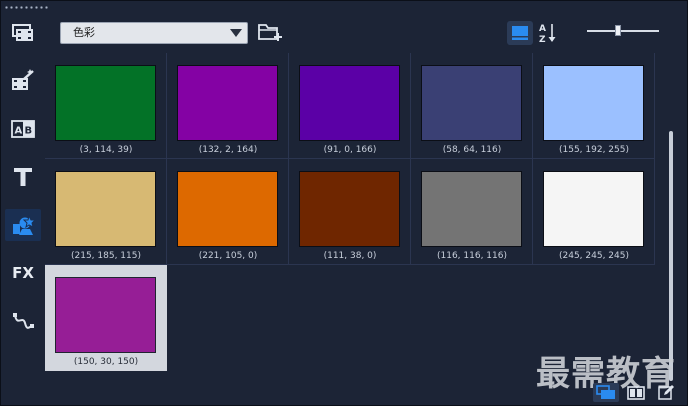 This screenshot has width=688, height=406. What do you see at coordinates (84, 32) in the screenshot?
I see `category-dropdown-value: 色彩` at bounding box center [84, 32].